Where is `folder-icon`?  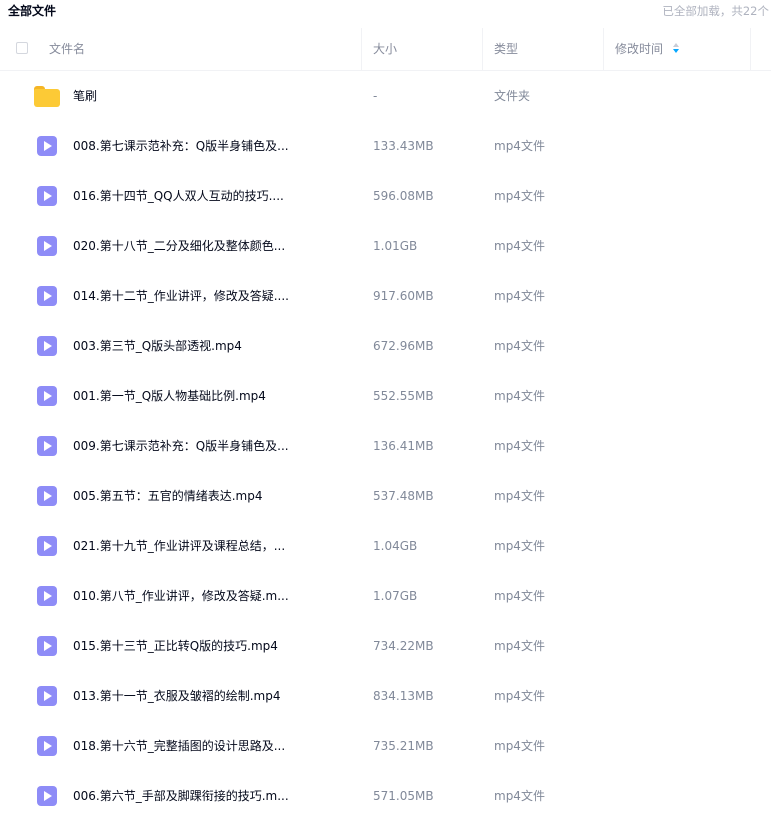
folder-icon is located at coordinates (47, 96).